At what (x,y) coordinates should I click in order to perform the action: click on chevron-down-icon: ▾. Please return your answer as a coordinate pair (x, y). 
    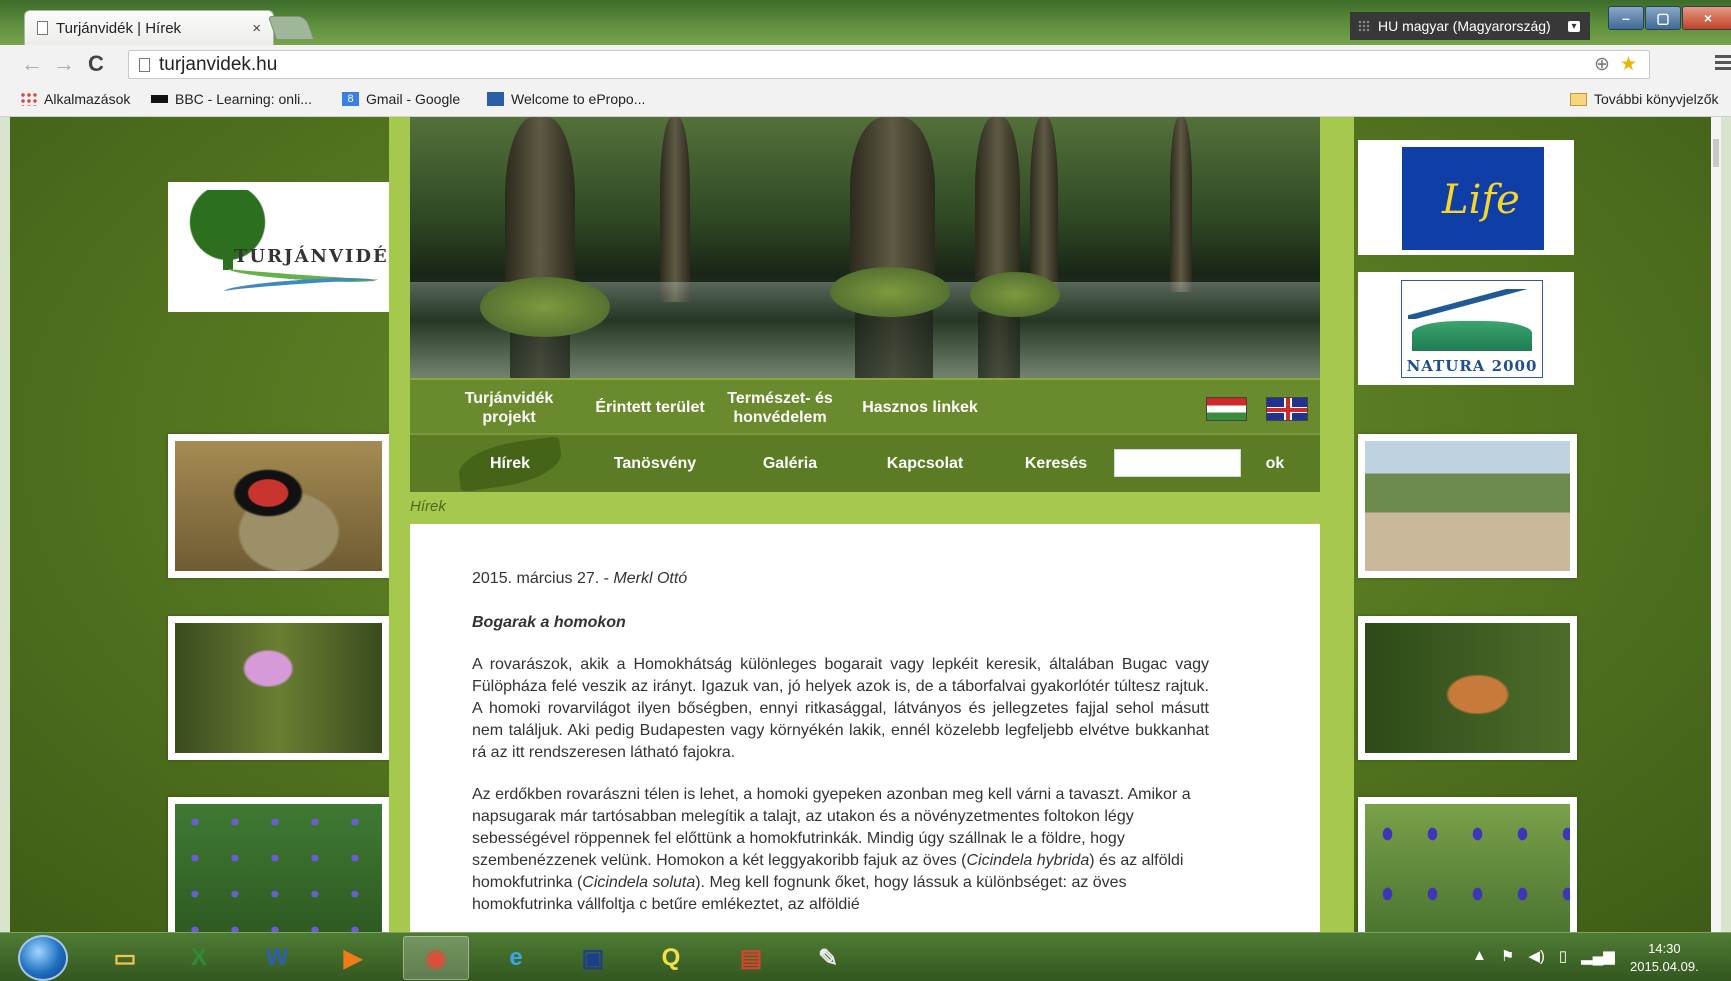
    Looking at the image, I should click on (1574, 26).